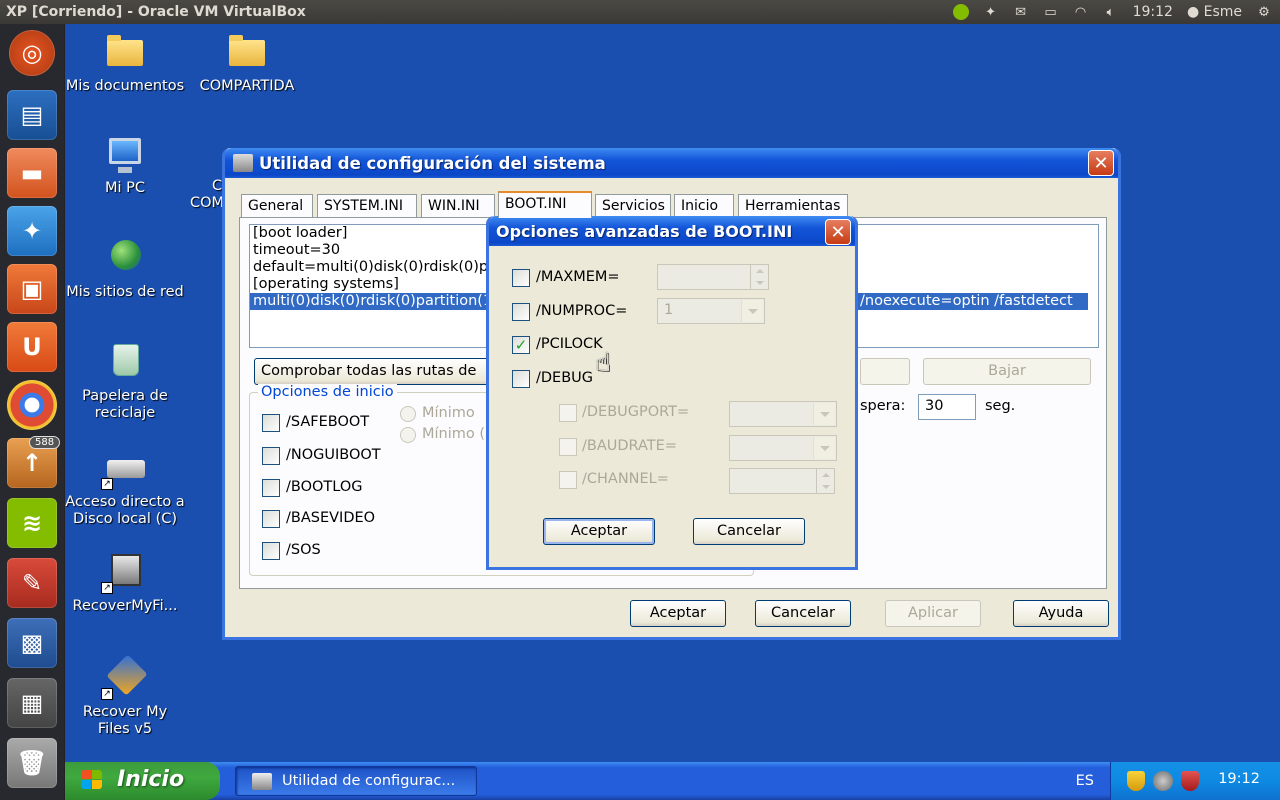 Image resolution: width=1280 pixels, height=800 pixels. Describe the element at coordinates (545, 204) in the screenshot. I see `tab-boot-ini: BOOT.INI` at that location.